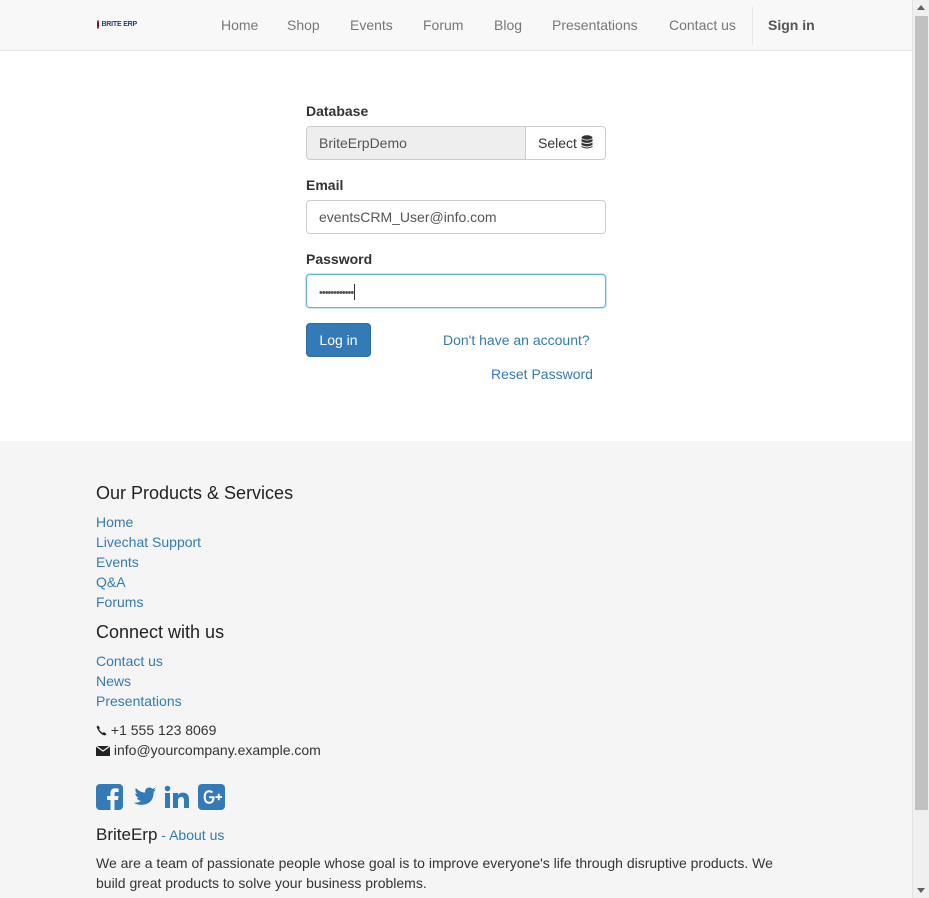 This screenshot has height=898, width=929. What do you see at coordinates (129, 661) in the screenshot?
I see `footer-link-contact-us: Contact us` at bounding box center [129, 661].